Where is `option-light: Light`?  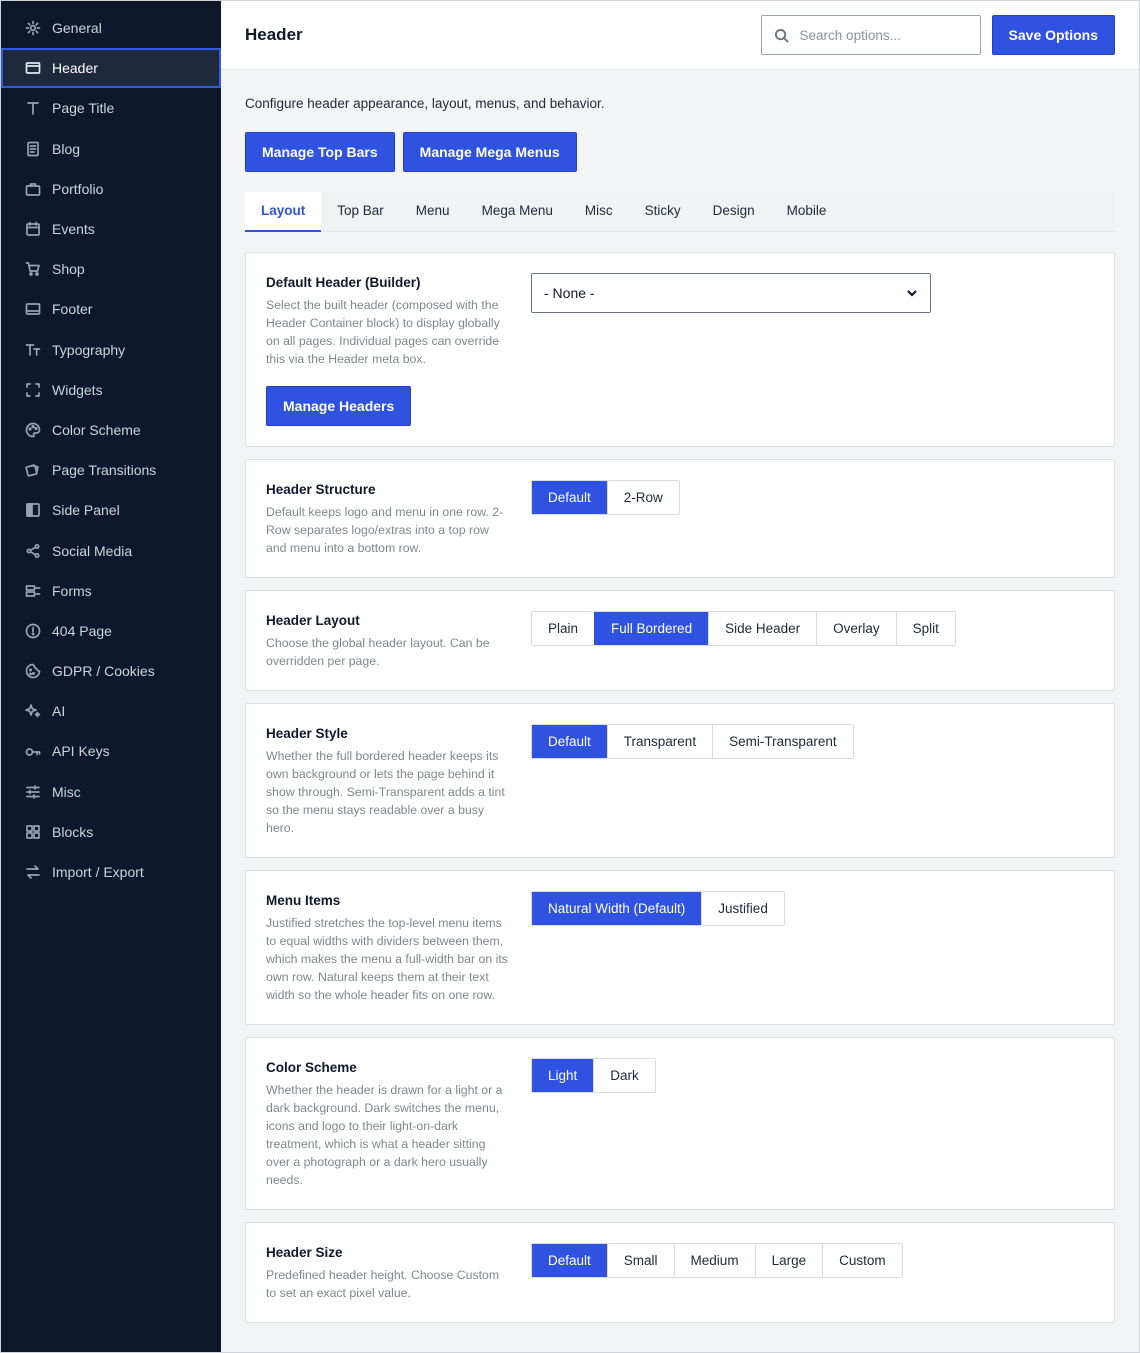
option-light: Light is located at coordinates (563, 1075).